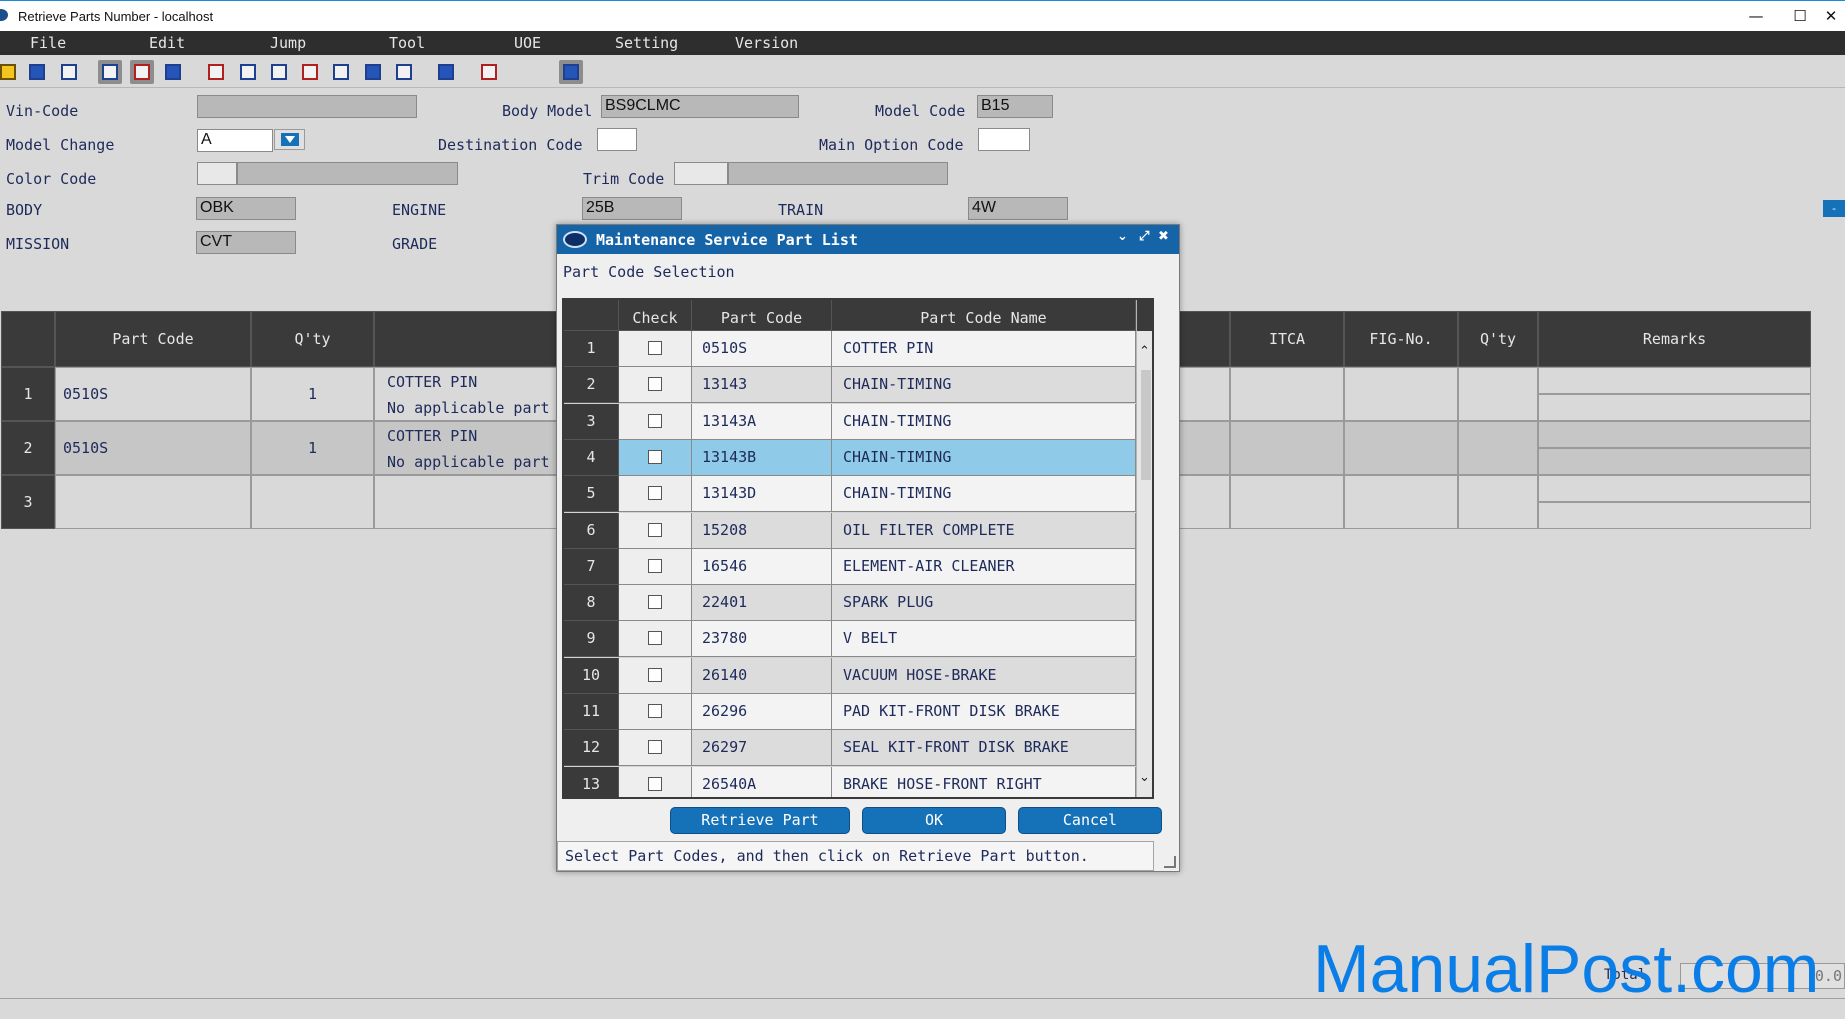 The width and height of the screenshot is (1845, 1019). Describe the element at coordinates (289, 139) in the screenshot. I see `model-change-dropdown-button` at that location.